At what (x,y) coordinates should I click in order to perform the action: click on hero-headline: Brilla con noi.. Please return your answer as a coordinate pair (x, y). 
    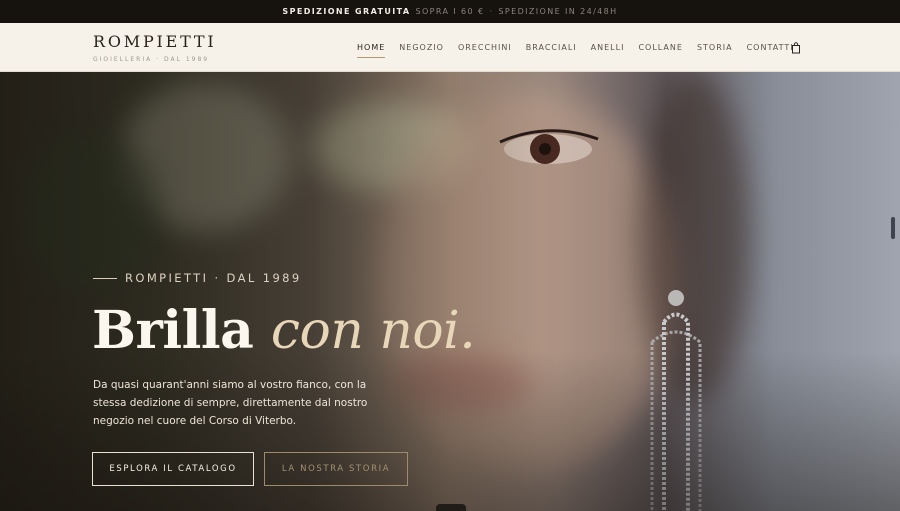
    Looking at the image, I should click on (284, 330).